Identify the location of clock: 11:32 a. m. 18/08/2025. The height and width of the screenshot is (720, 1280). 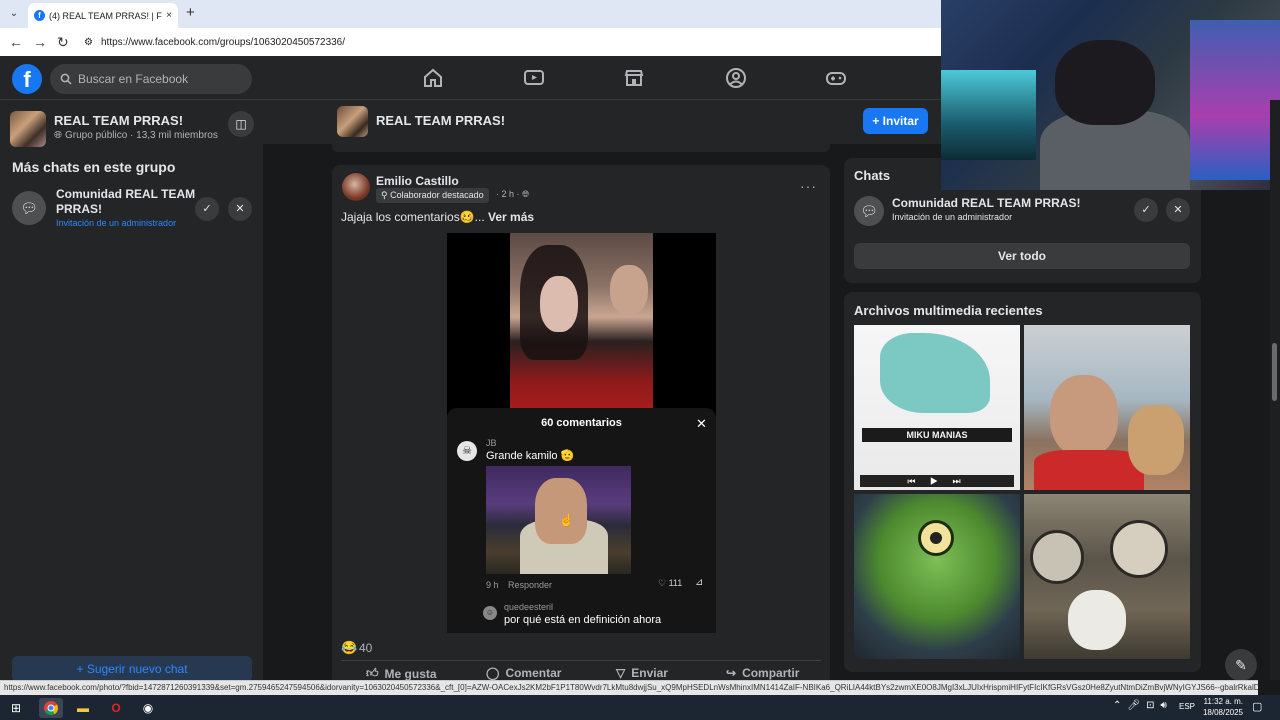
(1222, 707).